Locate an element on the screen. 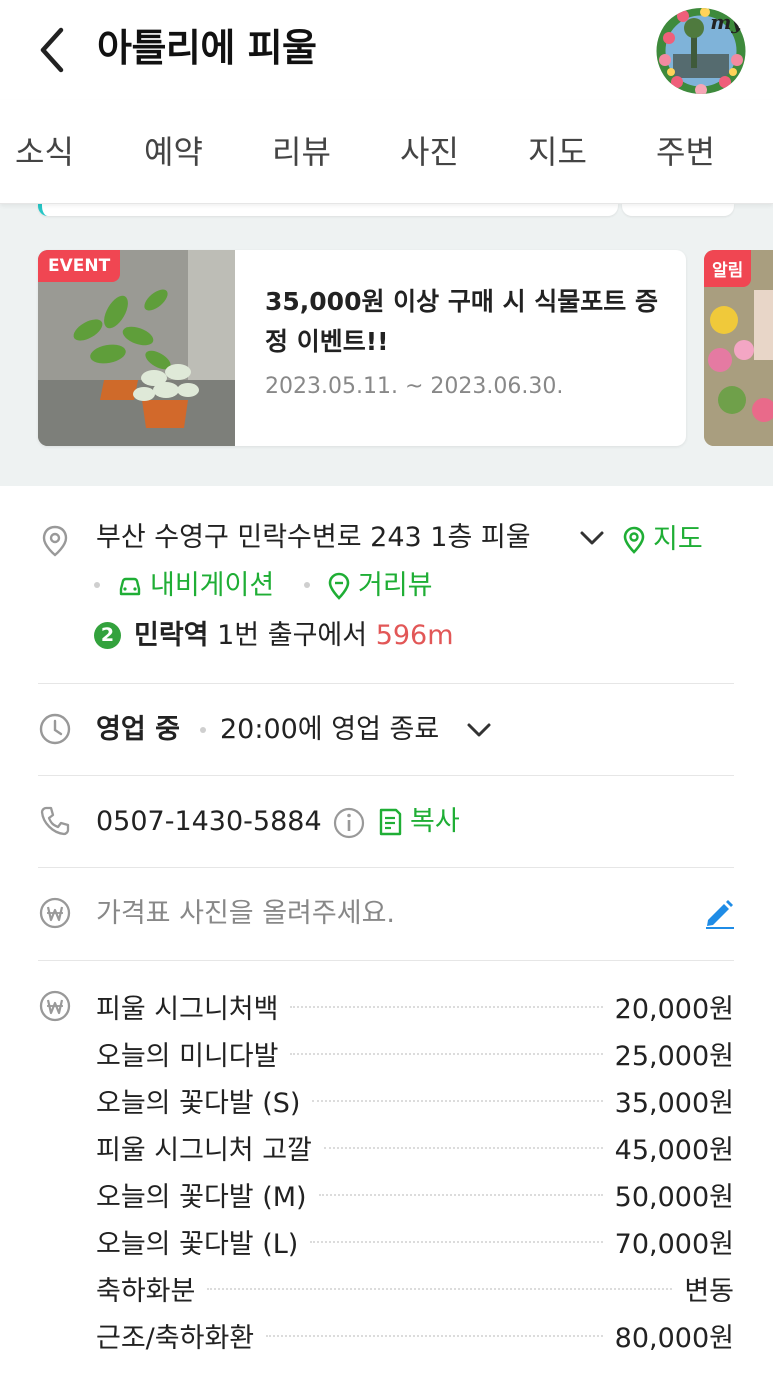  price-item-name: 오늘의 꽃다발 (S) is located at coordinates (198, 1103).